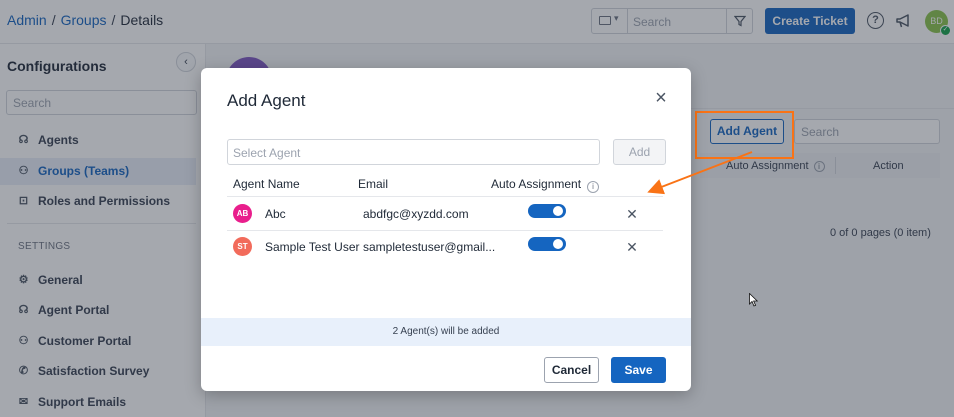 The image size is (954, 417). Describe the element at coordinates (638, 370) in the screenshot. I see `save-button: Save` at that location.